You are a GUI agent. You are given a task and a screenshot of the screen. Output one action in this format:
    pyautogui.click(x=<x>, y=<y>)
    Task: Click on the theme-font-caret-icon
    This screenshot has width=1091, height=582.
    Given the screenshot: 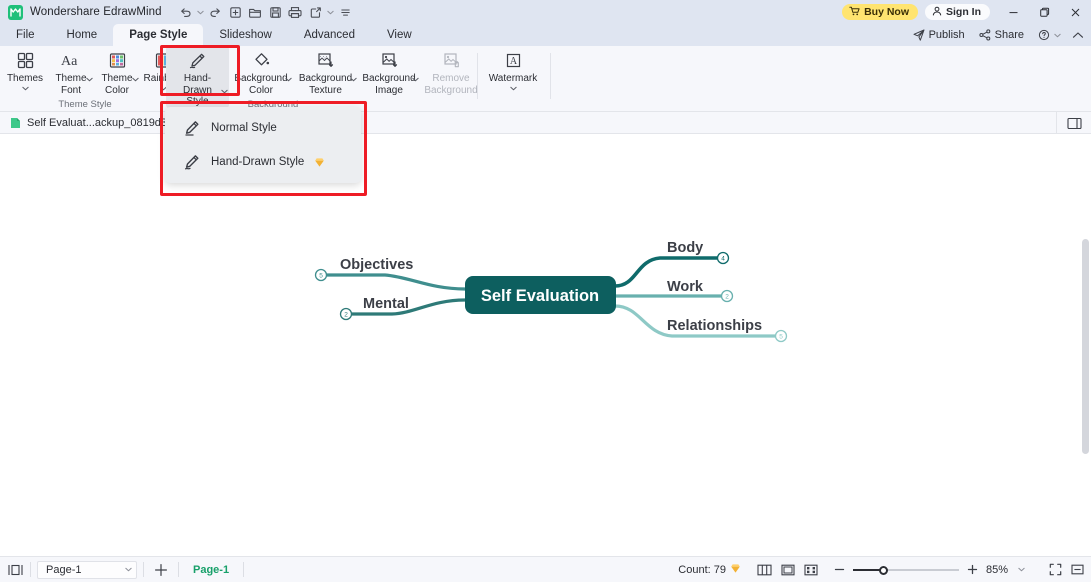 What is the action you would take?
    pyautogui.click(x=89, y=78)
    